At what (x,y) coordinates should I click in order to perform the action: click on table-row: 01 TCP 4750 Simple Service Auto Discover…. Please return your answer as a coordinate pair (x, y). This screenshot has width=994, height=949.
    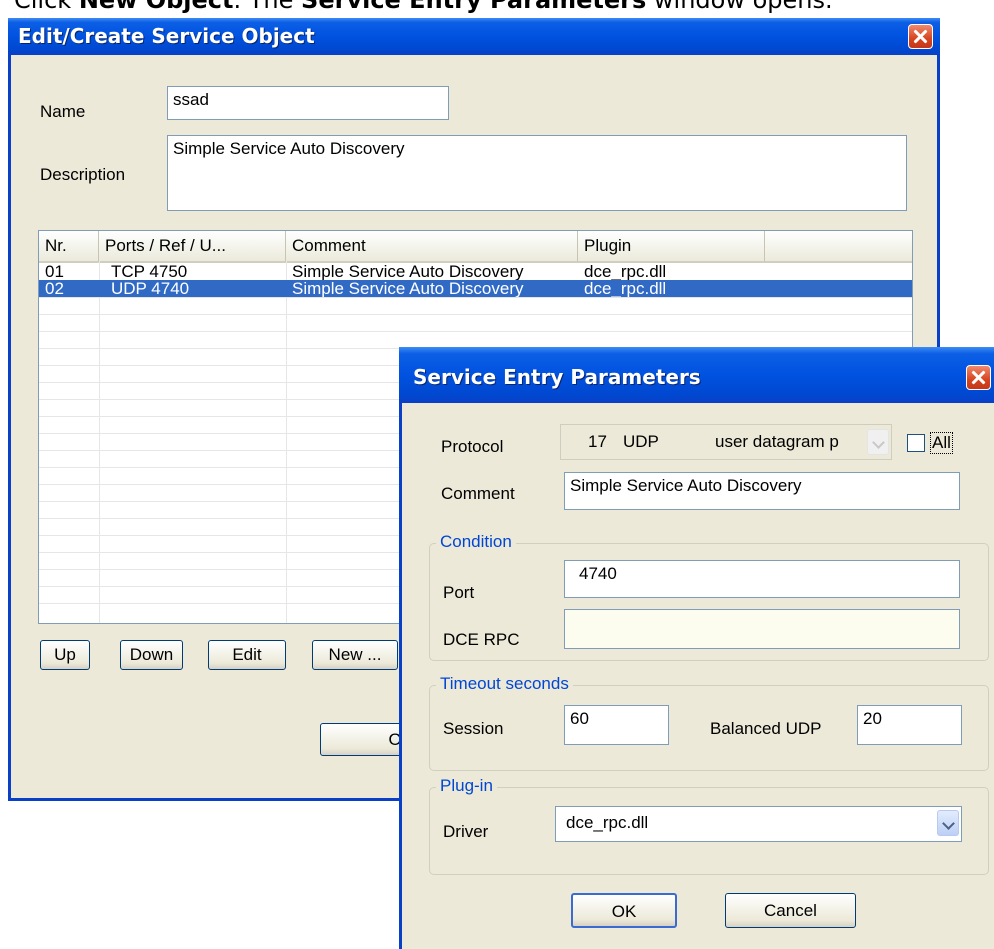
    Looking at the image, I should click on (475, 271).